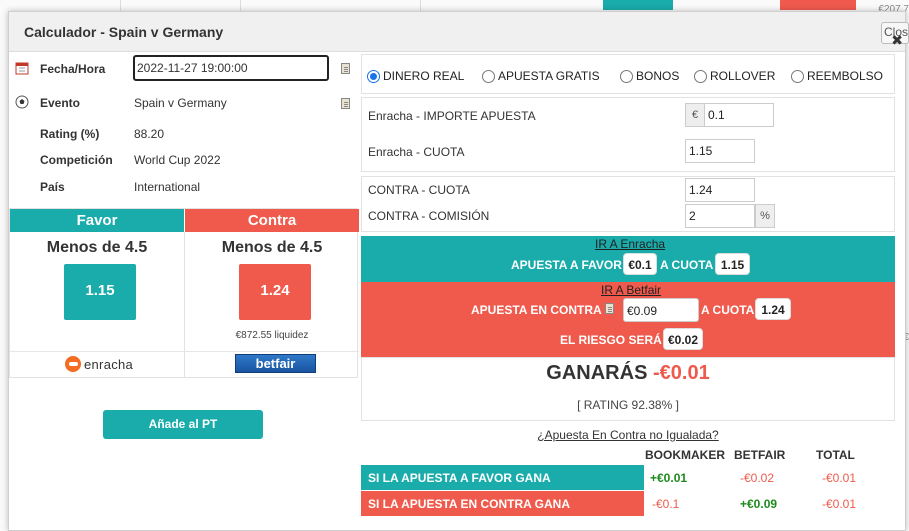 The width and height of the screenshot is (909, 531). What do you see at coordinates (743, 76) in the screenshot?
I see `radio-label: ROLLOVER` at bounding box center [743, 76].